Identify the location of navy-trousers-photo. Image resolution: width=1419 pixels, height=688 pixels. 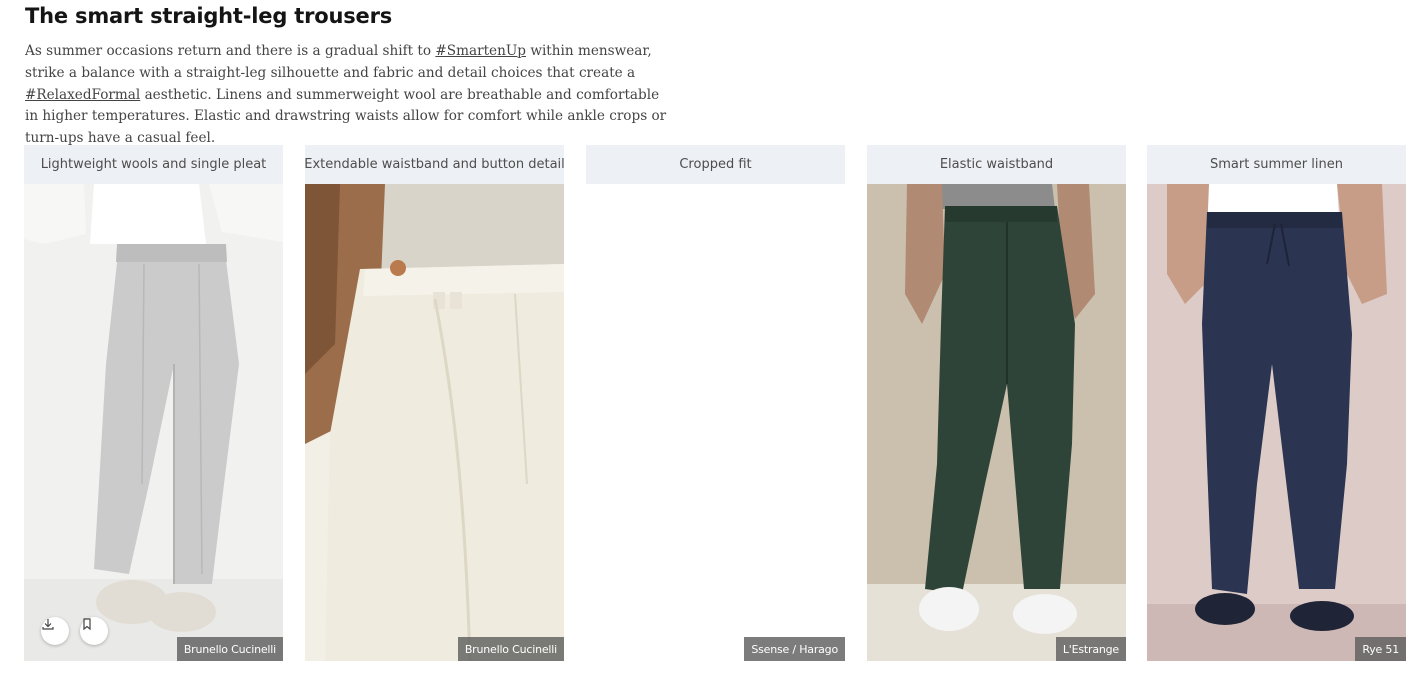
(1276, 422).